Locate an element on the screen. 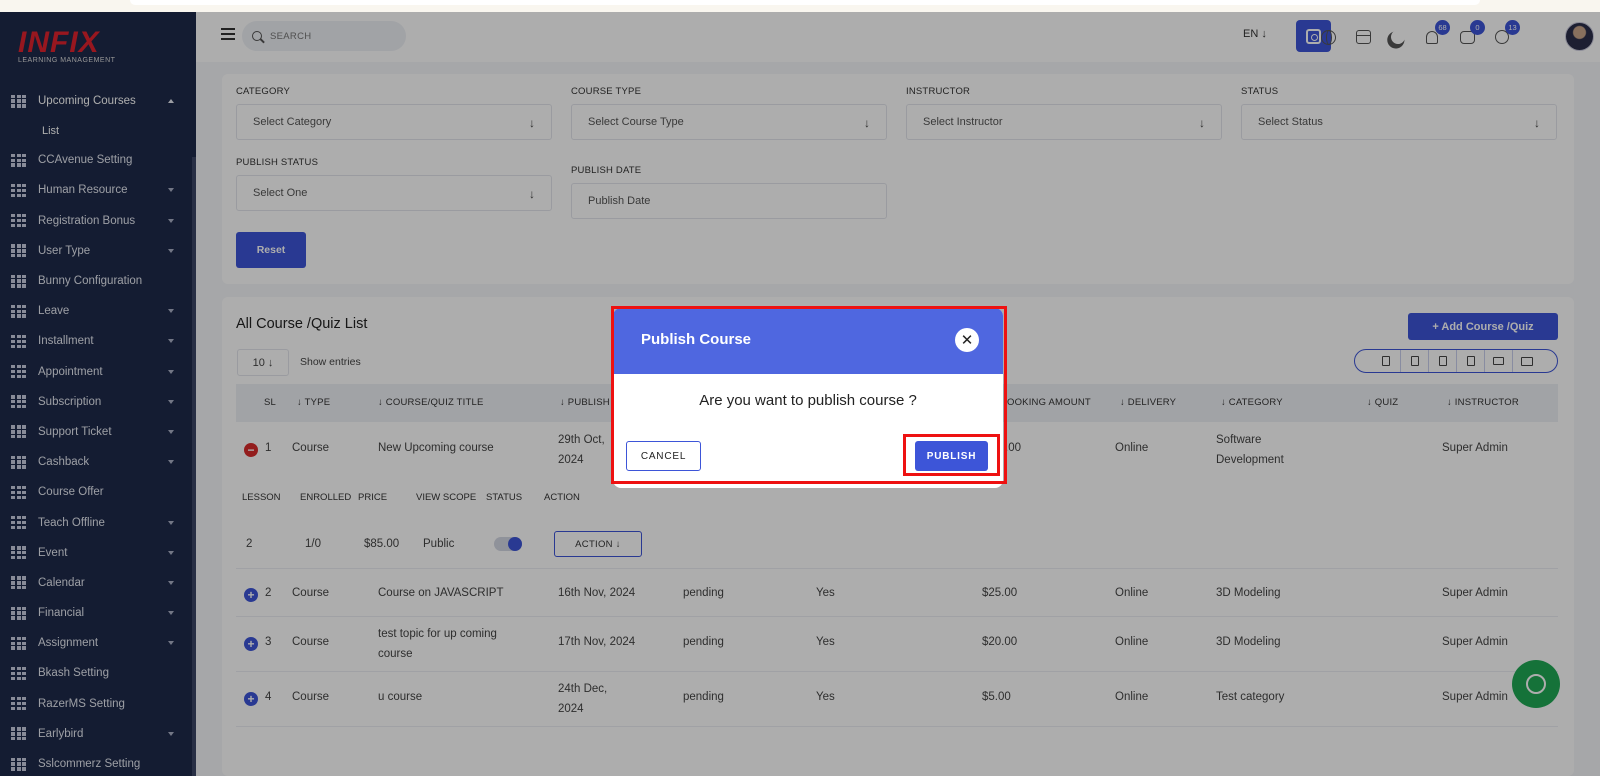  modal-message: Are you want to publish course ? is located at coordinates (808, 400).